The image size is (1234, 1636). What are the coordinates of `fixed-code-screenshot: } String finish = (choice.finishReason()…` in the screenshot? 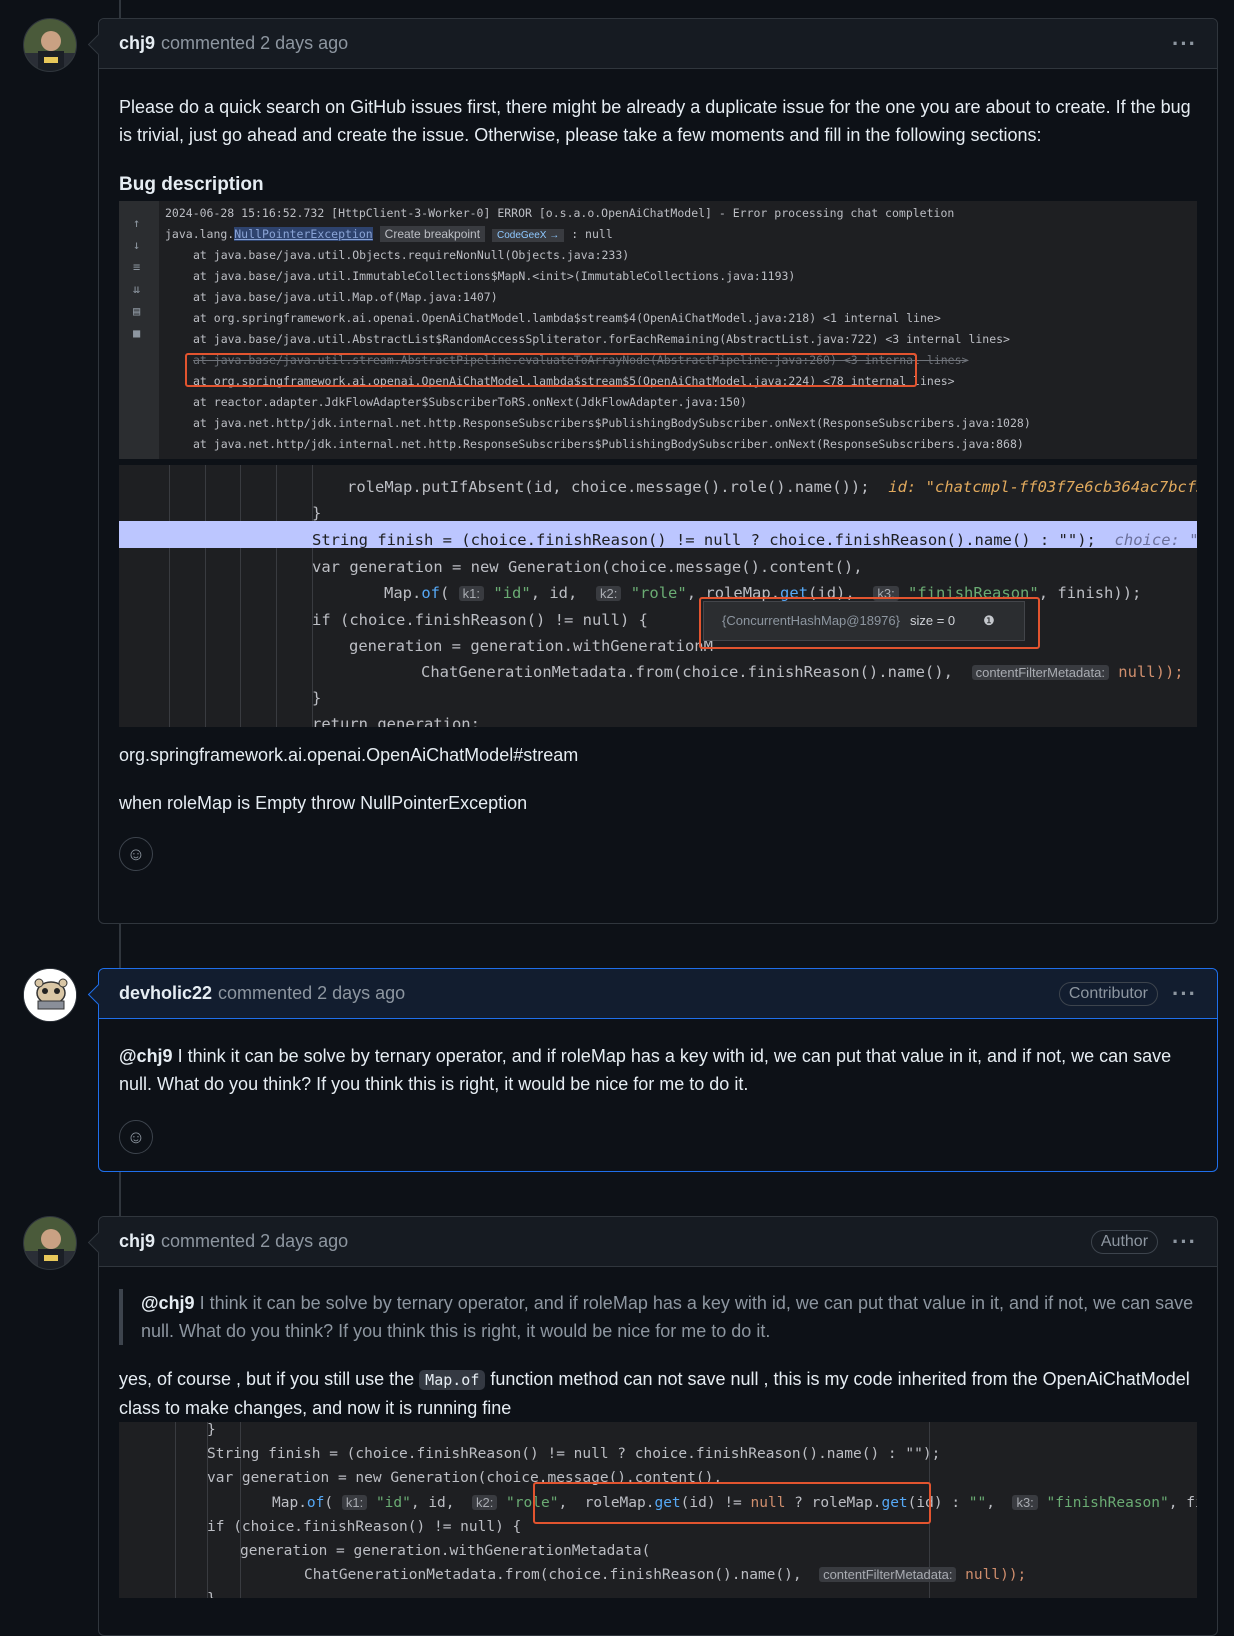 It's located at (658, 1510).